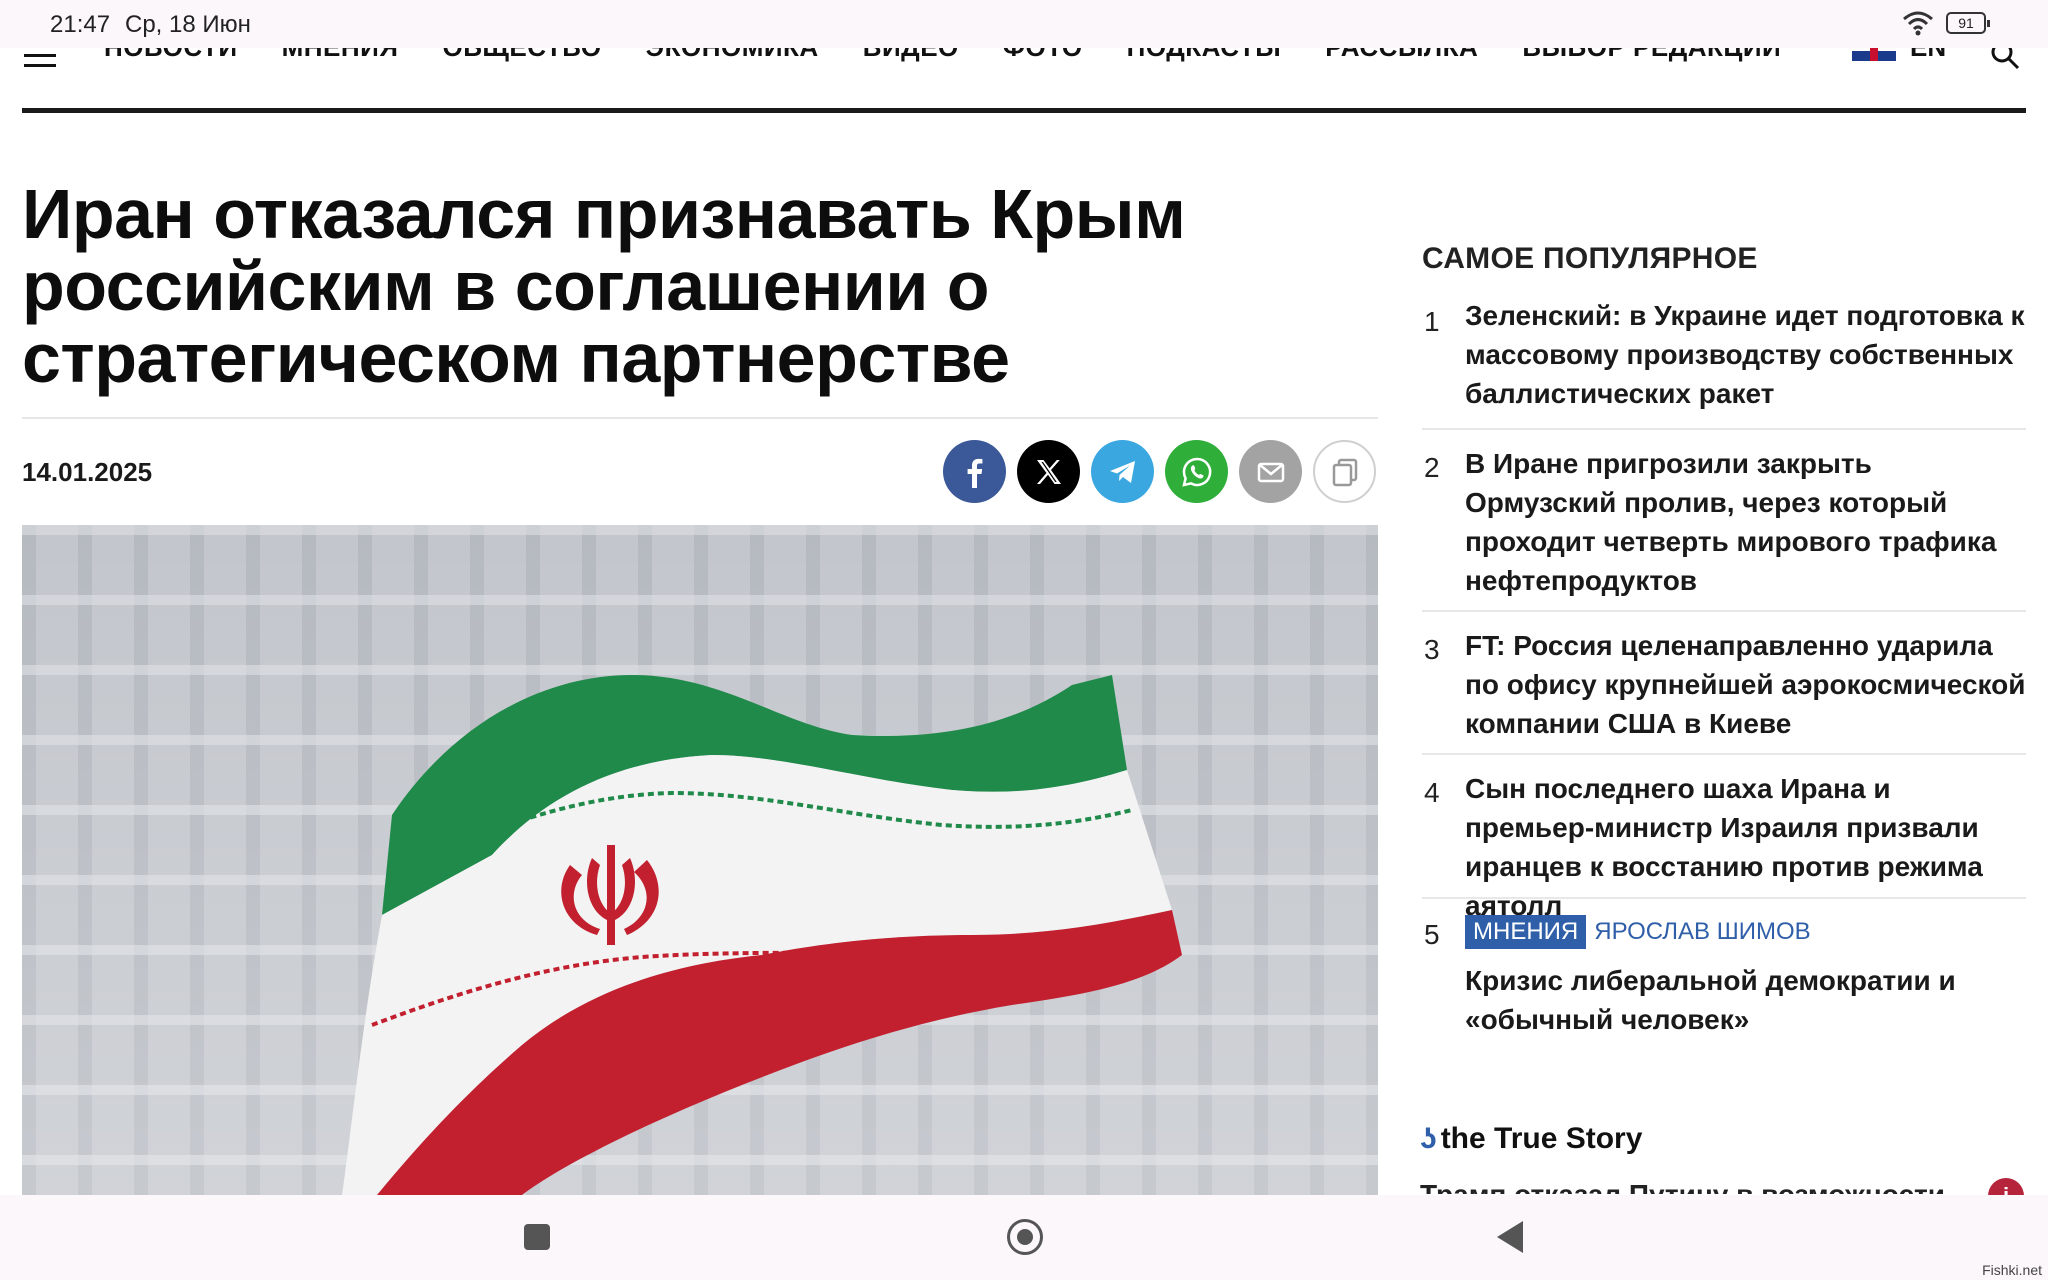 This screenshot has width=2048, height=1280. Describe the element at coordinates (1590, 258) in the screenshot. I see `popular-section-title: САМОЕ ПОПУЛЯРНОЕ` at that location.